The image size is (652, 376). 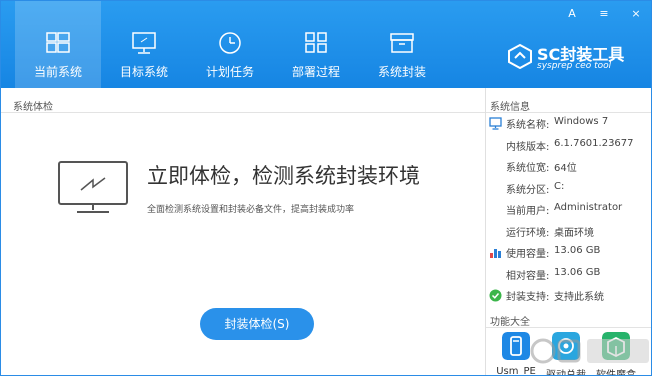 I want to click on tab-label: 当前系统, so click(x=57, y=72).